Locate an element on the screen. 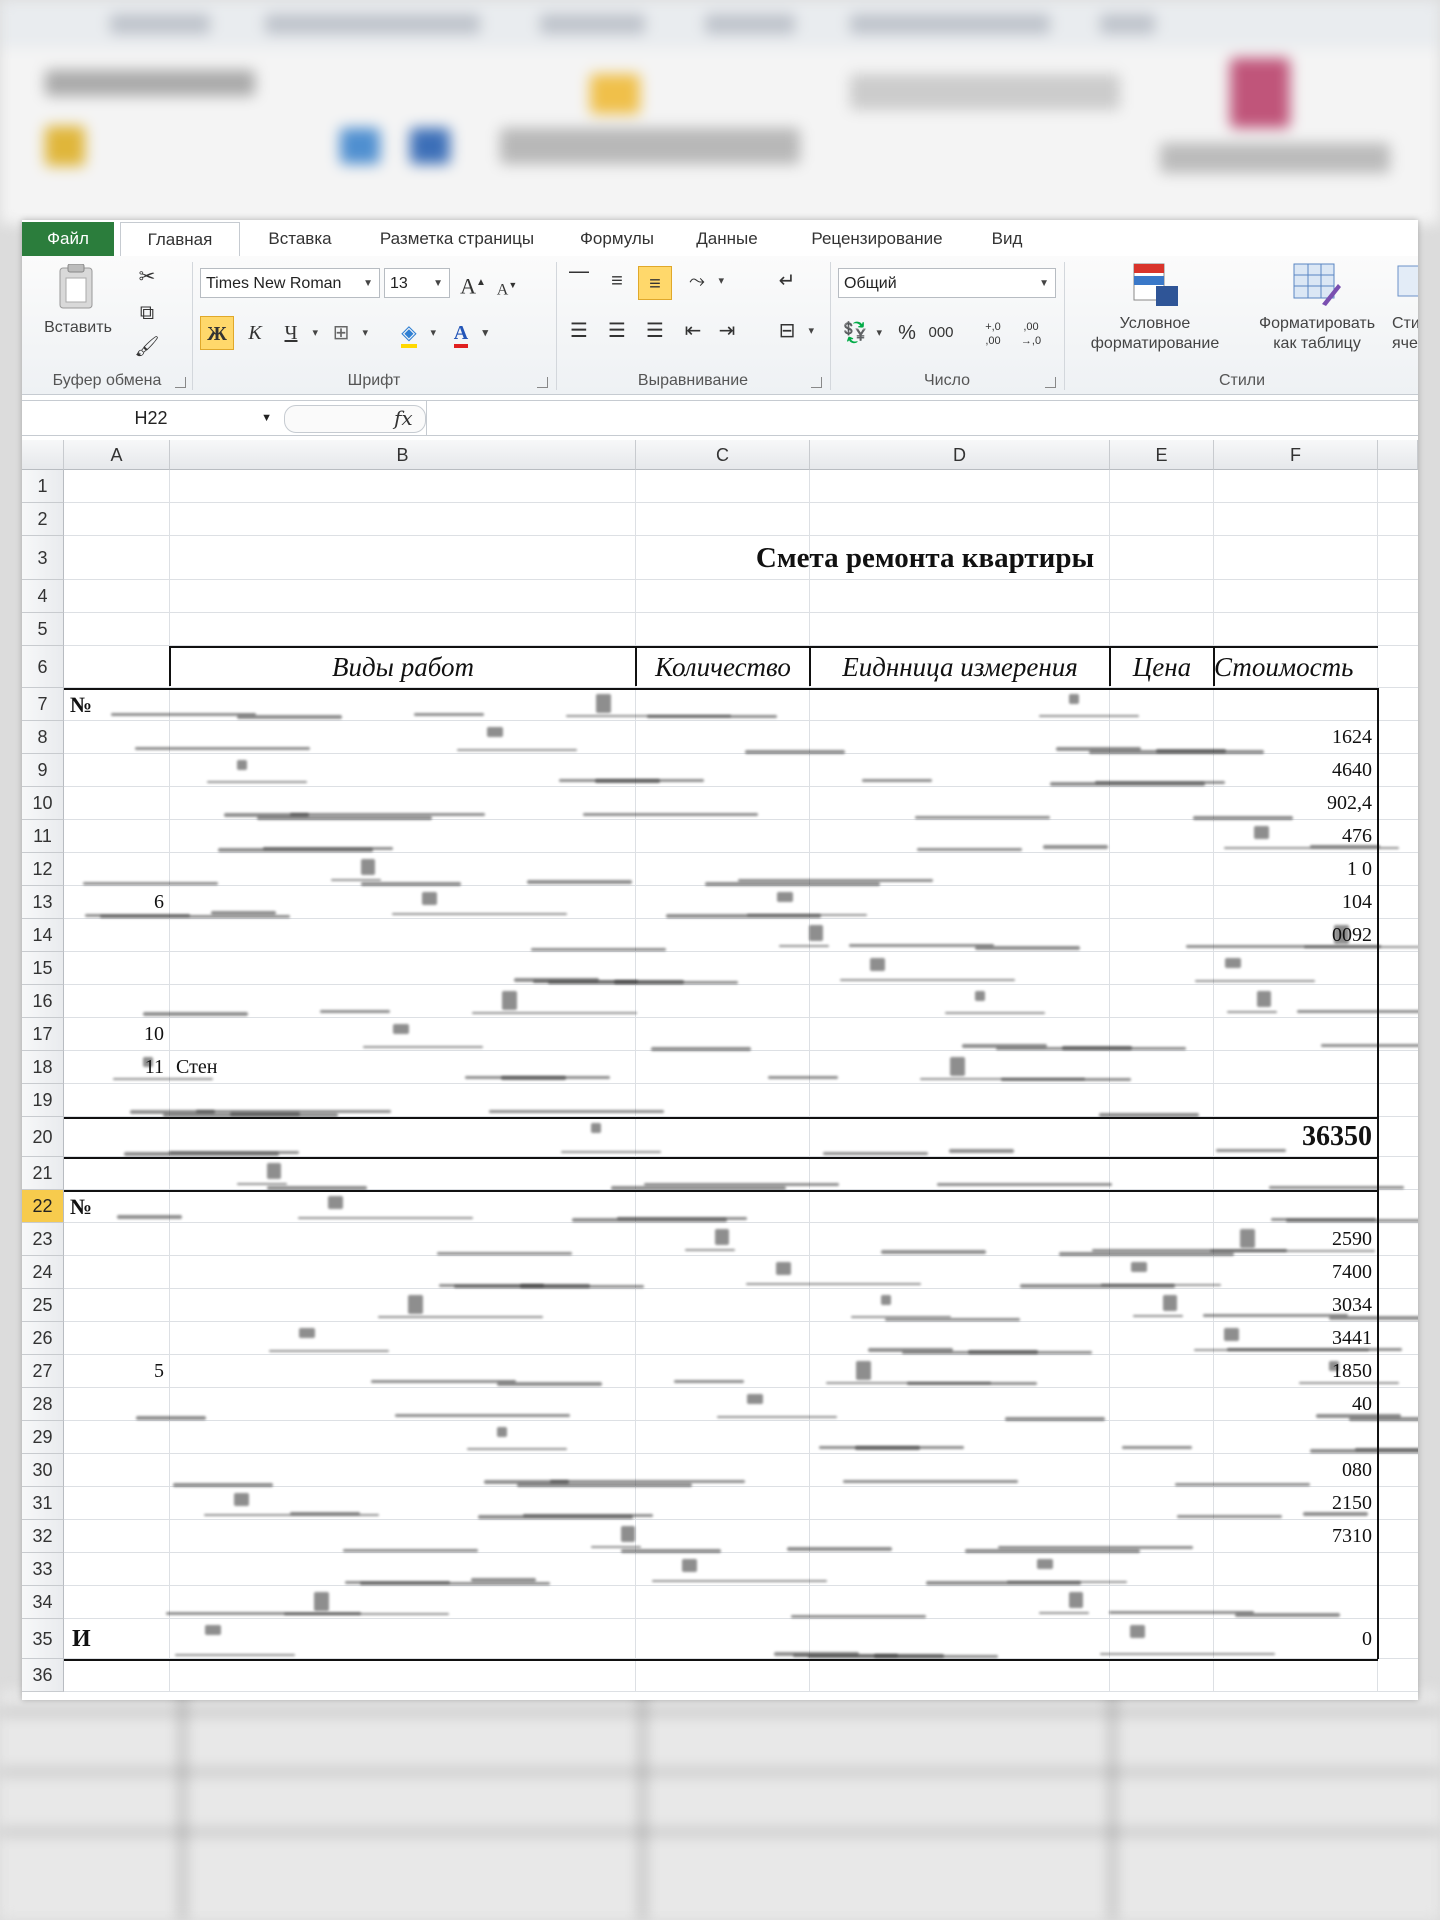 This screenshot has height=1920, width=1440. row-header-5: 5 is located at coordinates (43, 629).